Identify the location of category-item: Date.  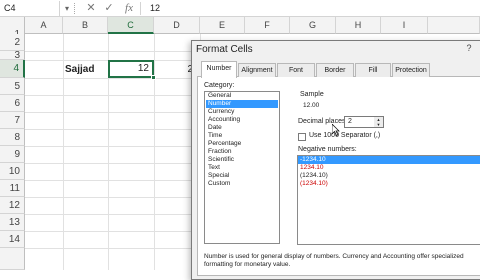
(242, 128).